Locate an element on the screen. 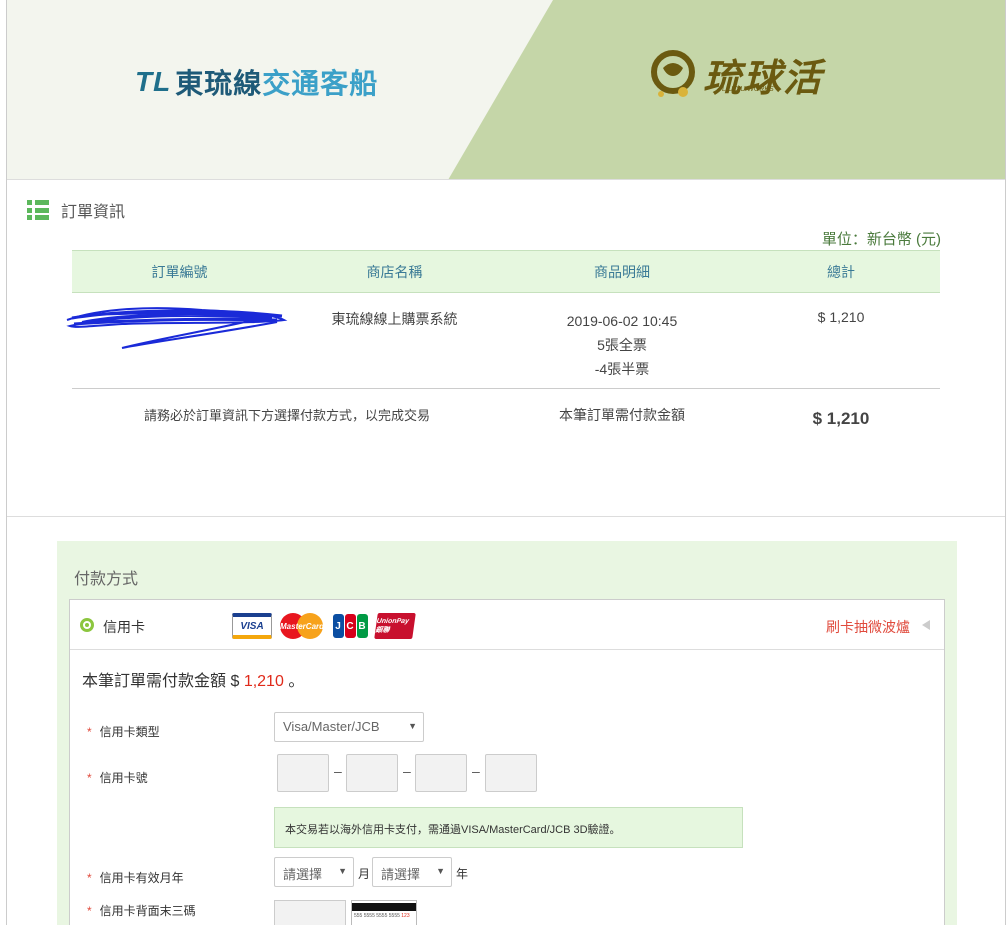 The height and width of the screenshot is (925, 1008). mastercard-logo-text: MasterCard is located at coordinates (302, 626).